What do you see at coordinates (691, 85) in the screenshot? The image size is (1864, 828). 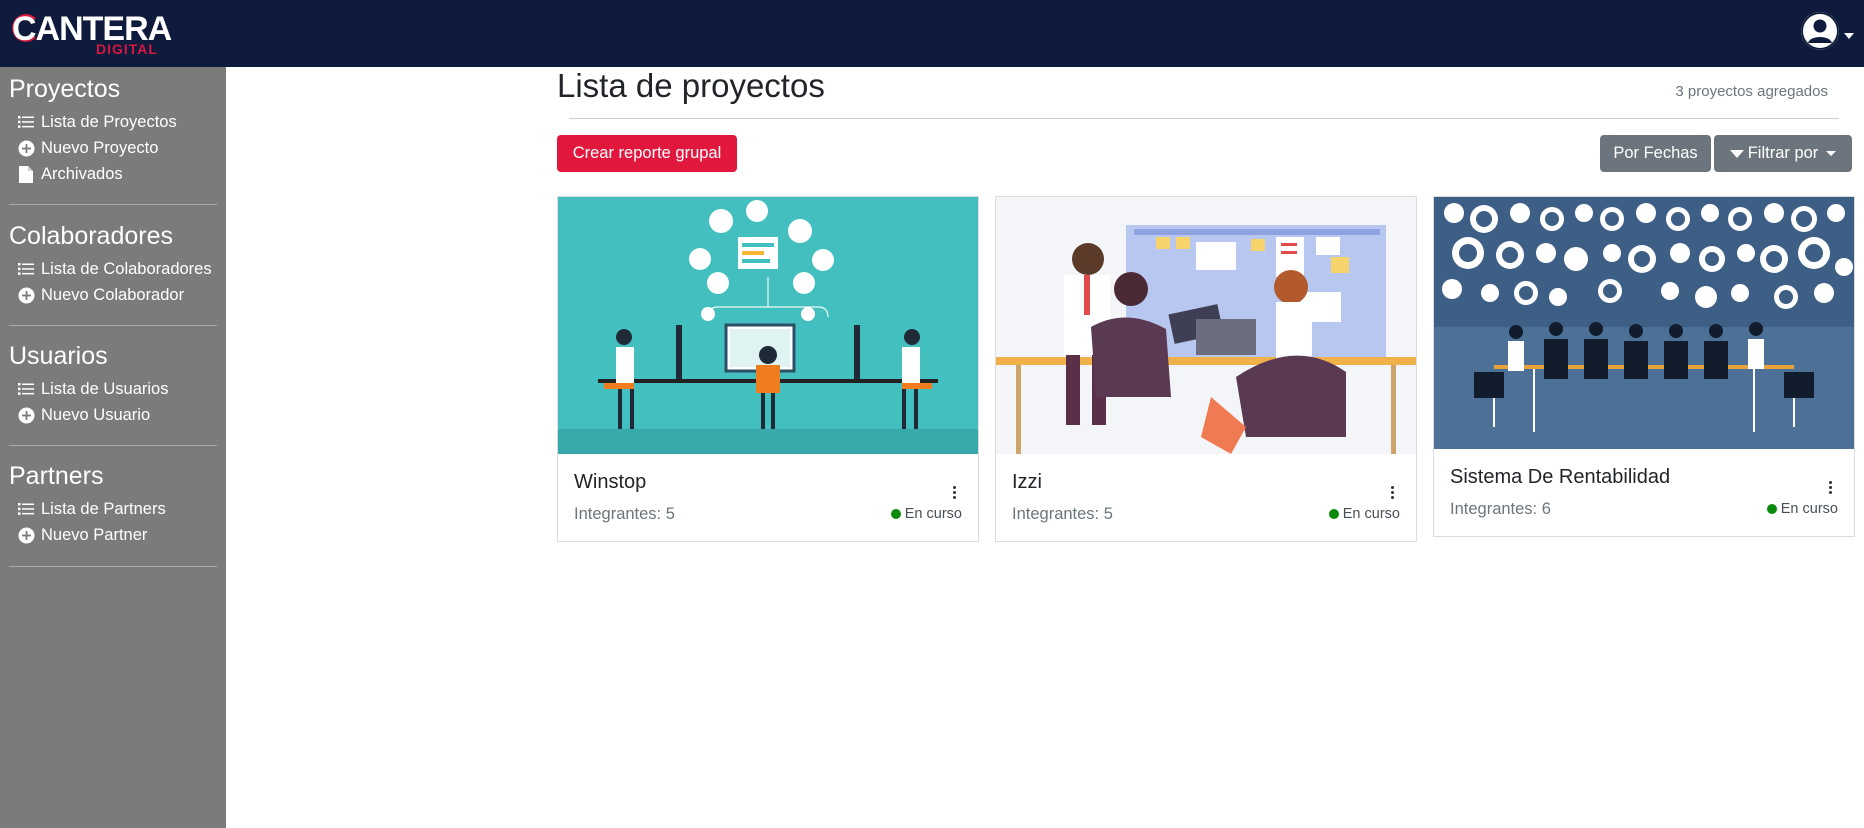 I see `page-title: Lista de proyectos` at bounding box center [691, 85].